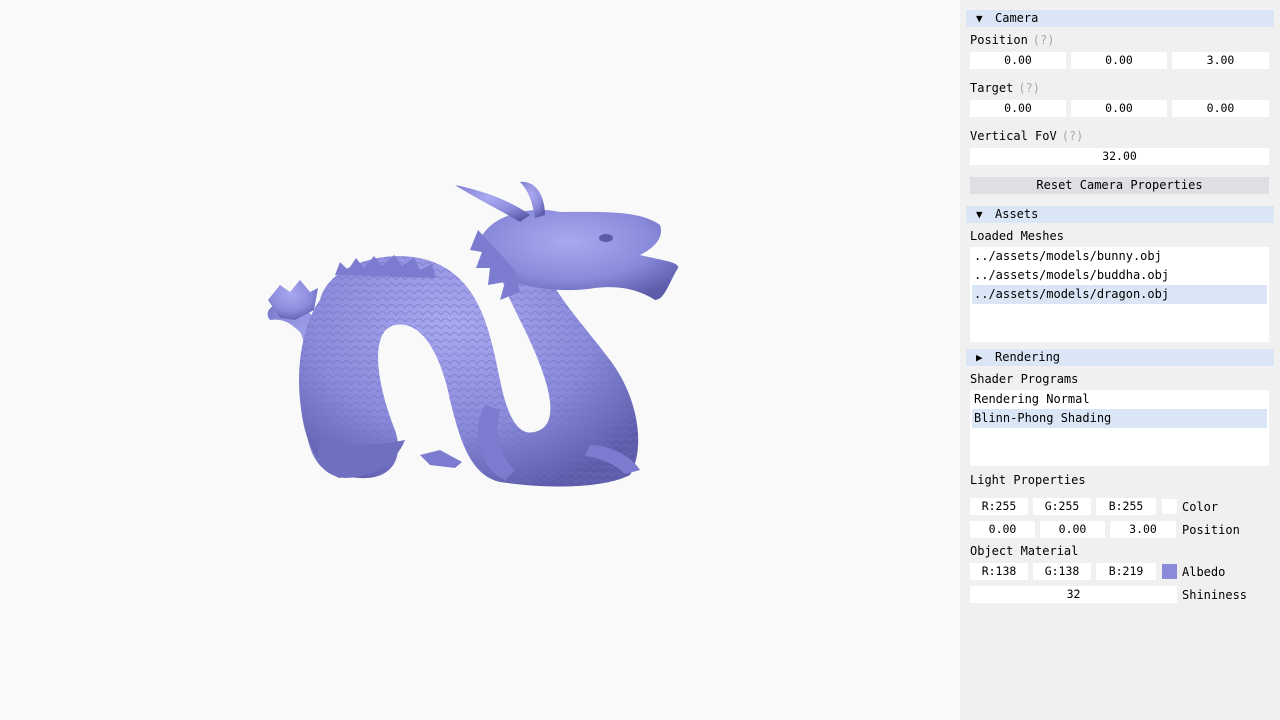 The height and width of the screenshot is (720, 1280). I want to click on shininess-label: Shininess, so click(1215, 595).